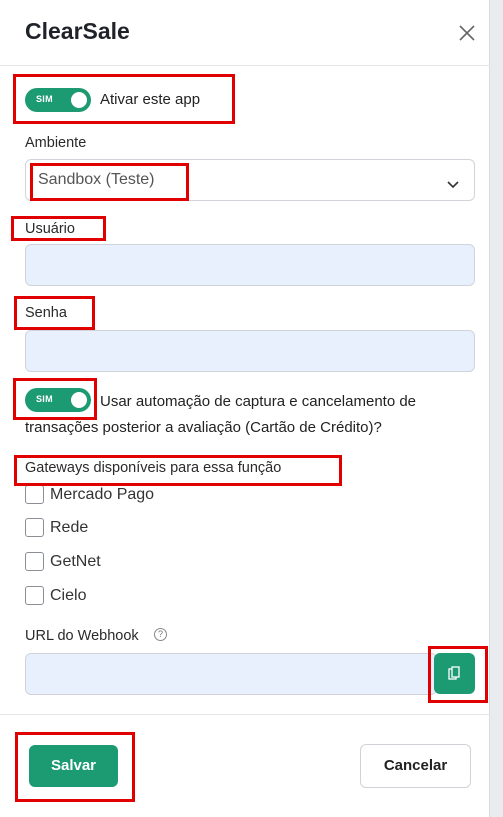 This screenshot has width=503, height=817. Describe the element at coordinates (82, 636) in the screenshot. I see `webhook-label: URL do Webhook` at that location.